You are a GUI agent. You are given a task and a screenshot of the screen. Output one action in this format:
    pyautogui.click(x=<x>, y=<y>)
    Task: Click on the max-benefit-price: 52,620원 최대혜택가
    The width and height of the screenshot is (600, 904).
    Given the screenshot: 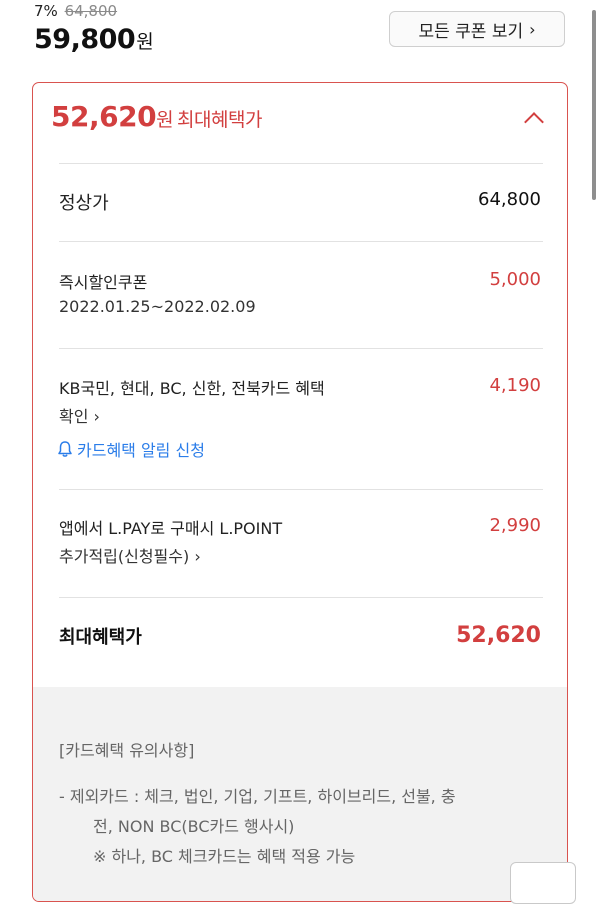 What is the action you would take?
    pyautogui.click(x=156, y=116)
    